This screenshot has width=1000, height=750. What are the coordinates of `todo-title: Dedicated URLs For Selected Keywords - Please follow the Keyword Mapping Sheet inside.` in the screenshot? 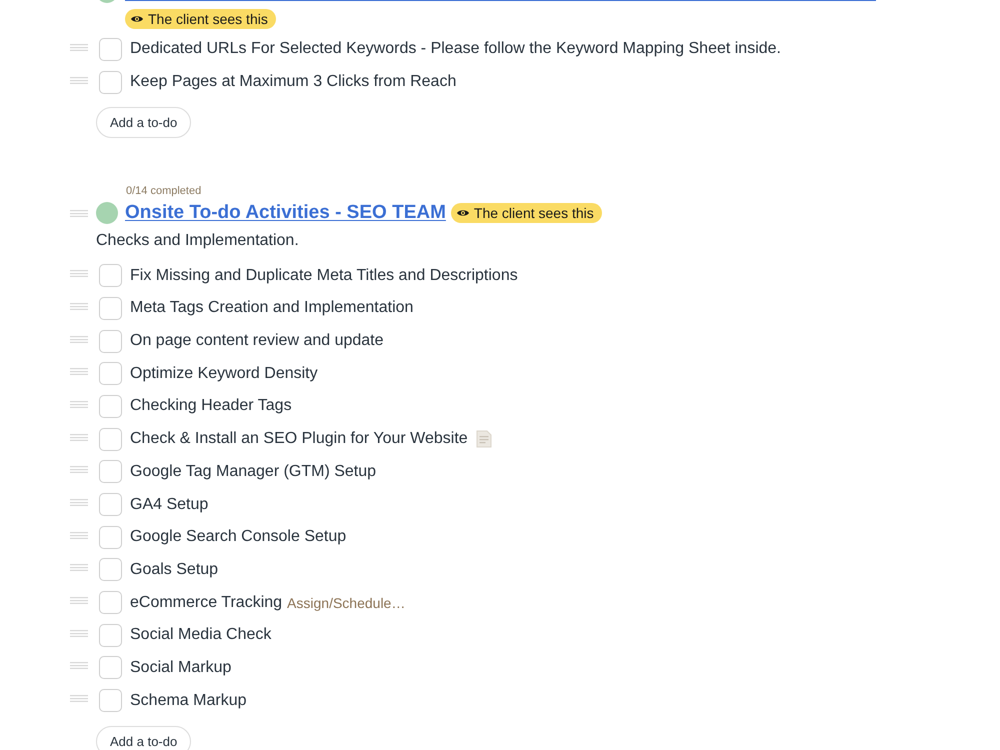 It's located at (455, 49).